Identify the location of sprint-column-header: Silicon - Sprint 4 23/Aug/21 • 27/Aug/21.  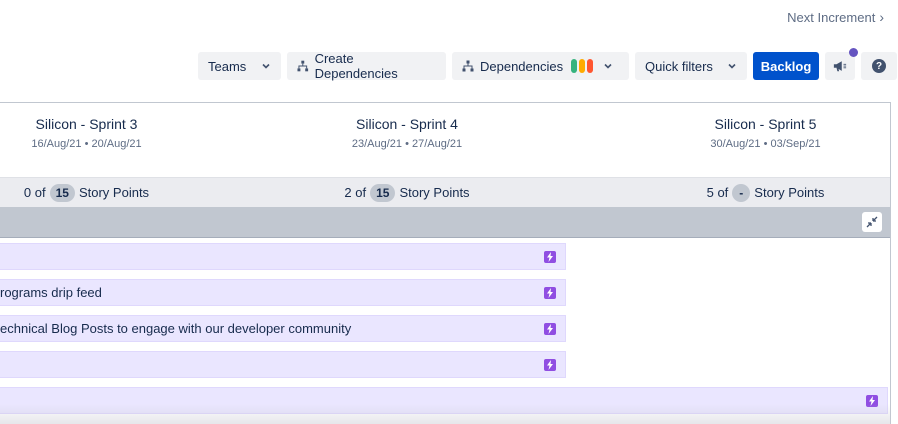
(407, 140).